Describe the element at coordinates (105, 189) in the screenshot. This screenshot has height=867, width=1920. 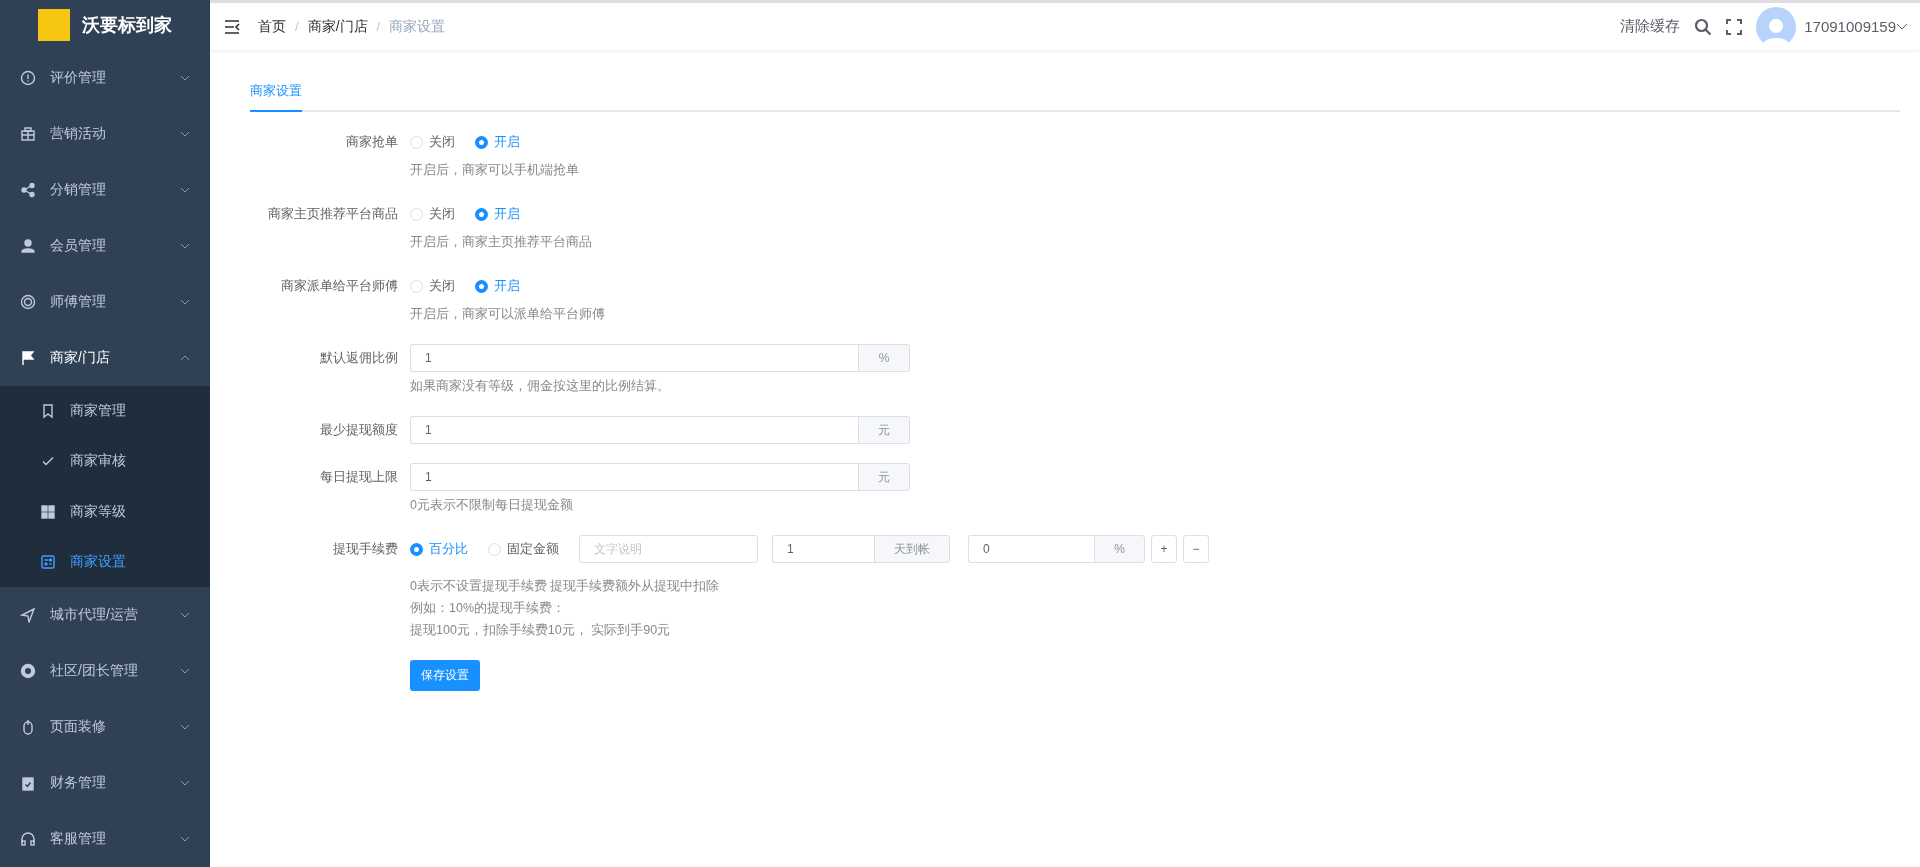
I see `menu-item: 分销管理` at that location.